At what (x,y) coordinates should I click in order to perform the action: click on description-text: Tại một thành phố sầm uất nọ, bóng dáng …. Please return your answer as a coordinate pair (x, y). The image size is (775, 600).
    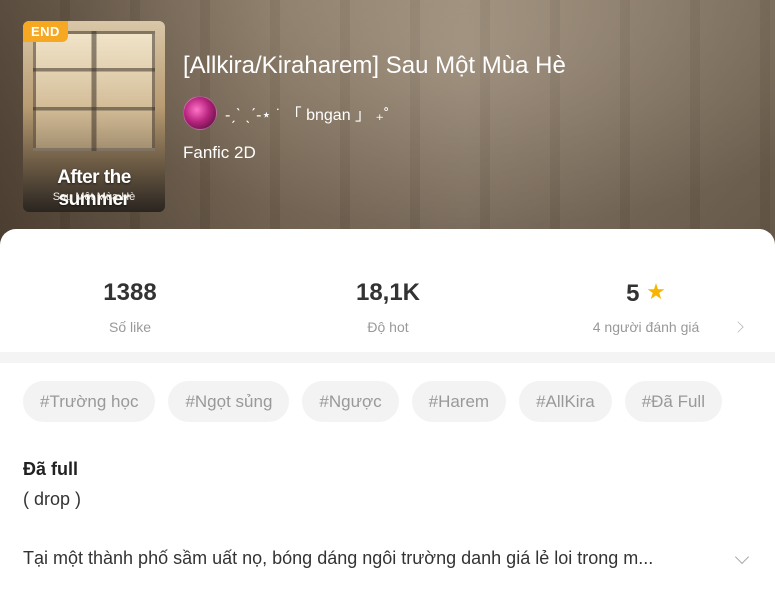
    Looking at the image, I should click on (375, 558).